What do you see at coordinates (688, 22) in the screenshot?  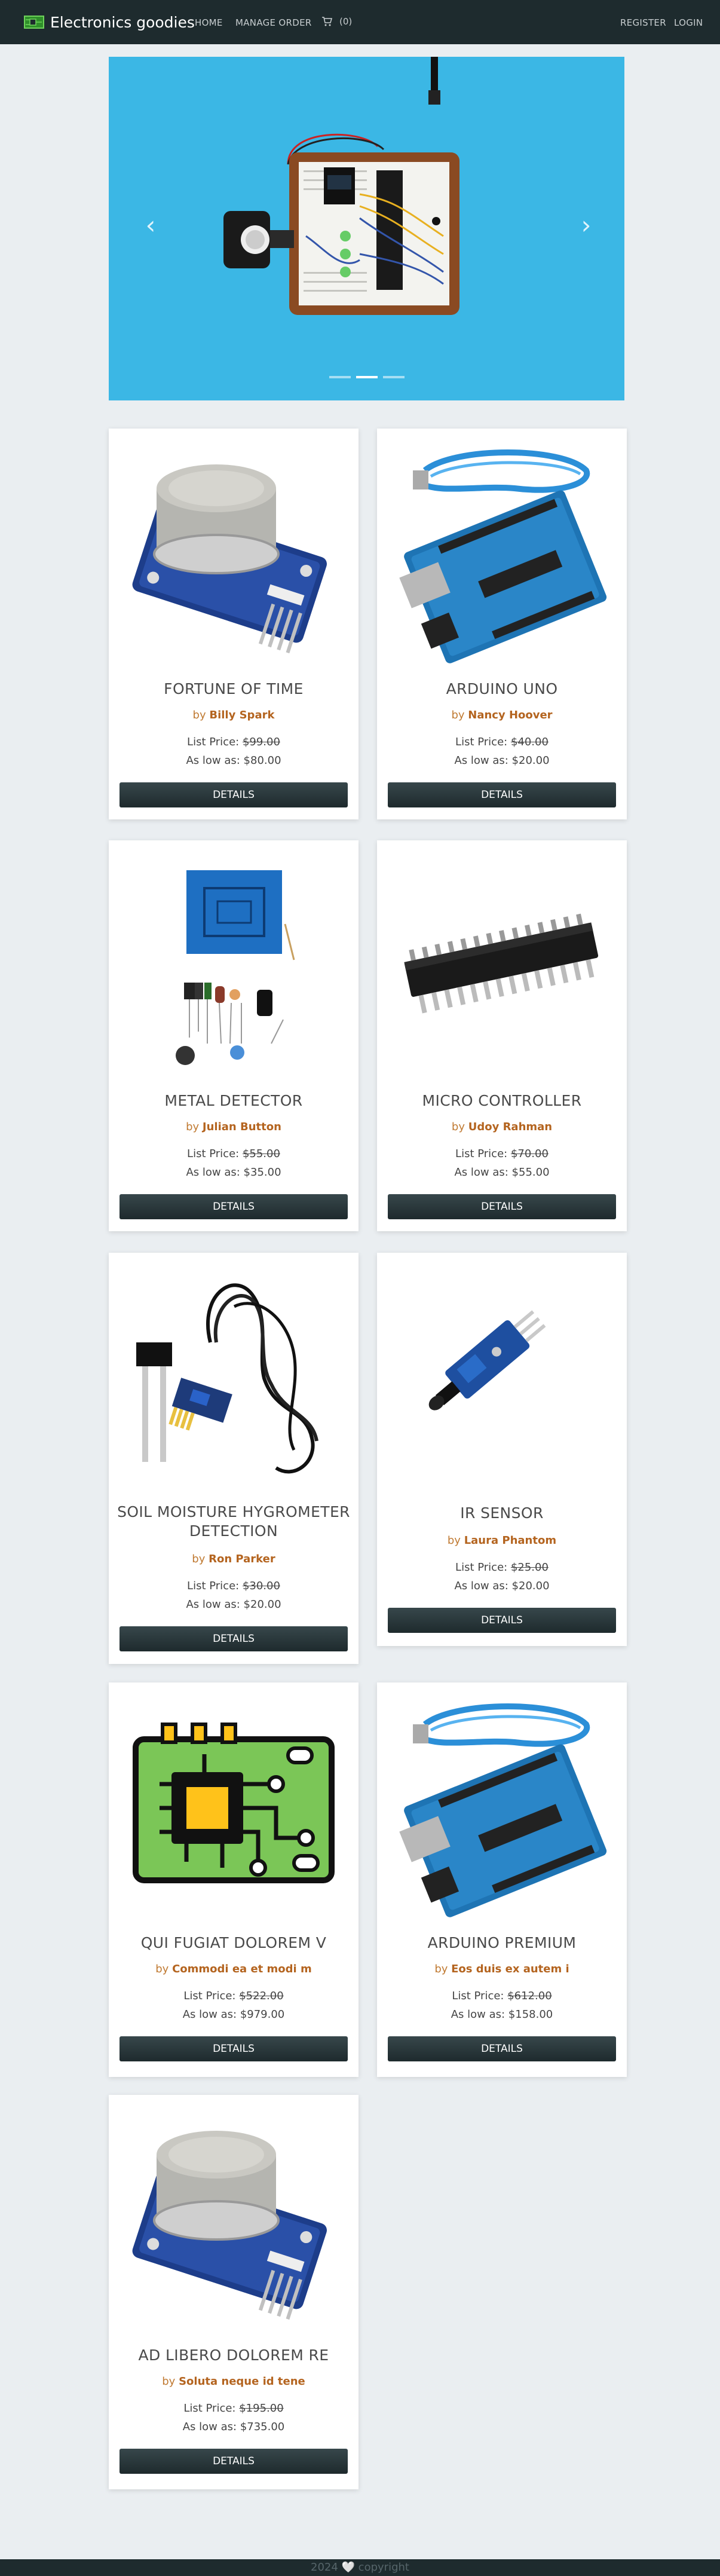 I see `nav-login: LOGIN` at bounding box center [688, 22].